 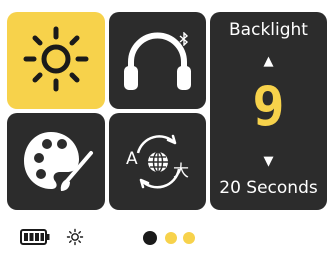 I want to click on backlight-title: Backlight, so click(x=268, y=30).